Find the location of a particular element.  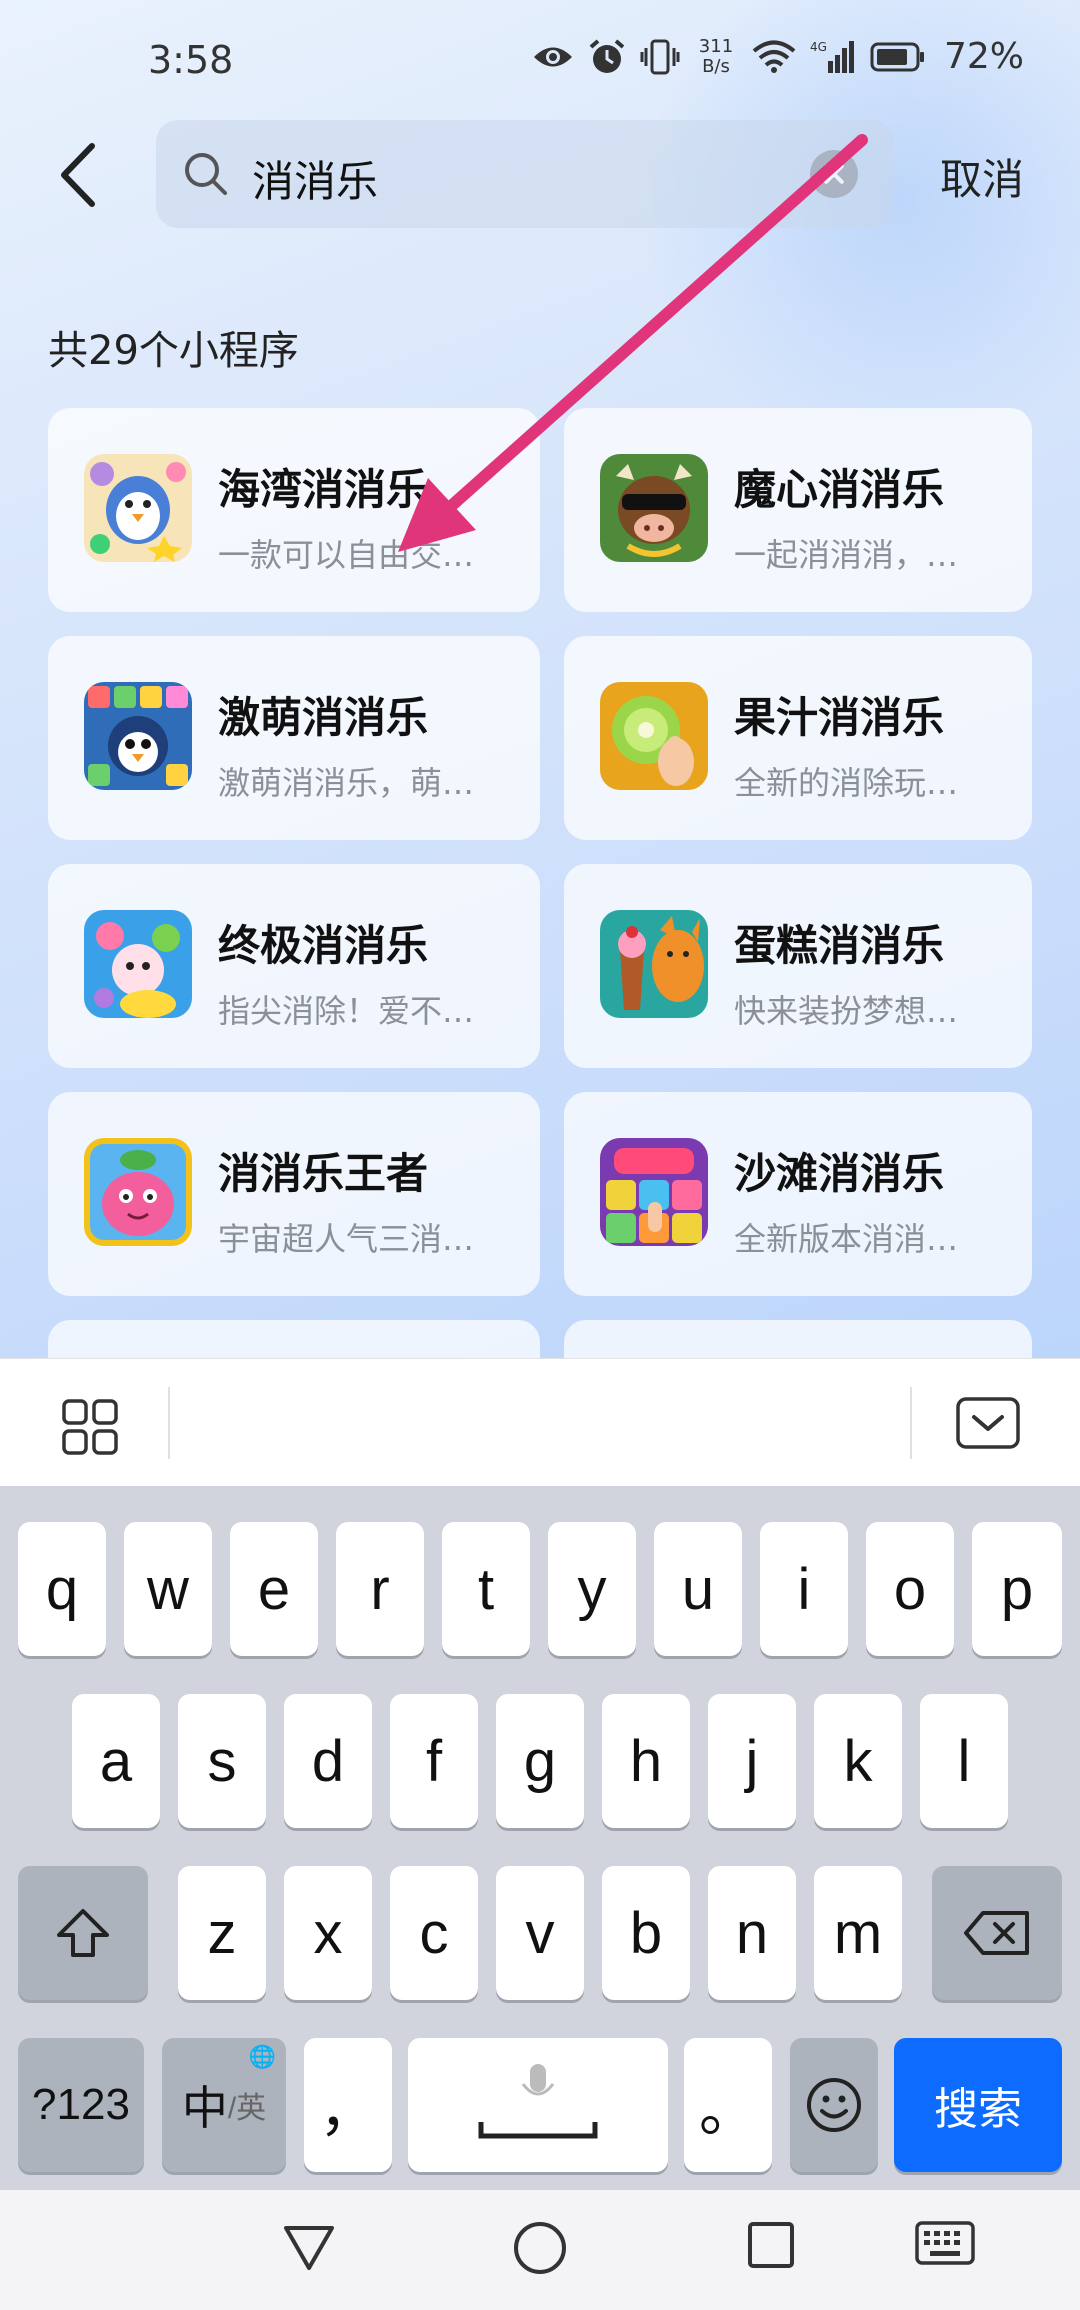

key-p: p is located at coordinates (1017, 1589).